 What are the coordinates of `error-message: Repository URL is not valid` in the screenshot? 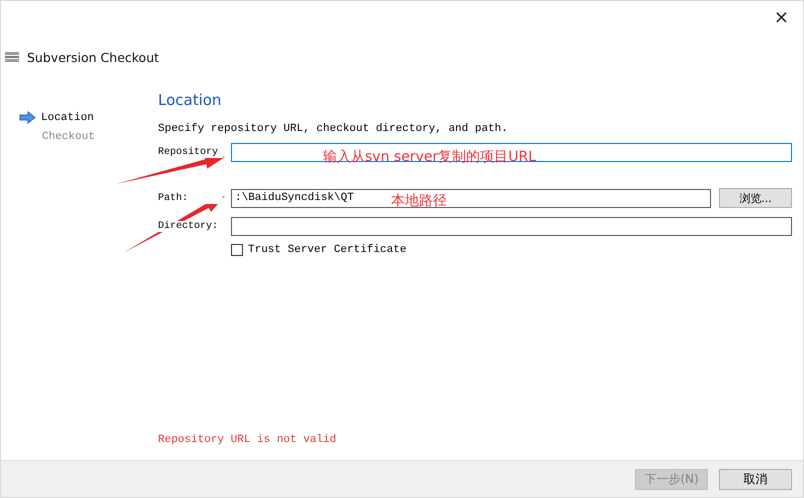 It's located at (248, 440).